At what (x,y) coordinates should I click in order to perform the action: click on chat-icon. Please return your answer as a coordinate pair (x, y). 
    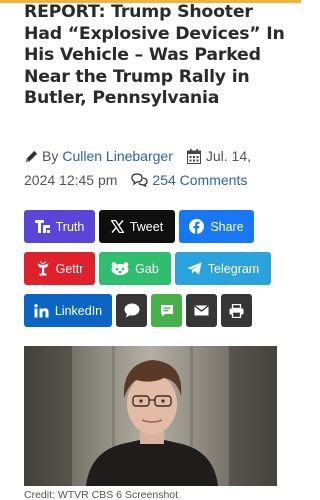
    Looking at the image, I should click on (167, 311).